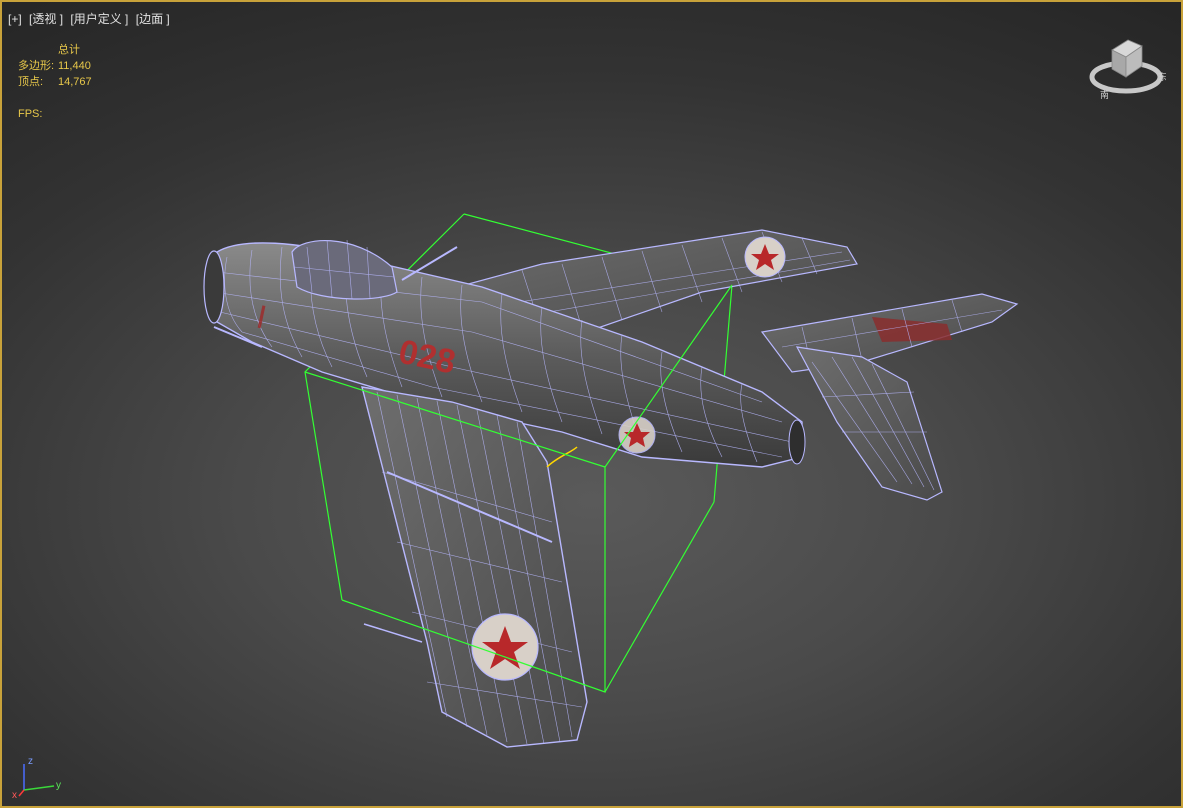  Describe the element at coordinates (889, 333) in the screenshot. I see `far-tailplane` at that location.